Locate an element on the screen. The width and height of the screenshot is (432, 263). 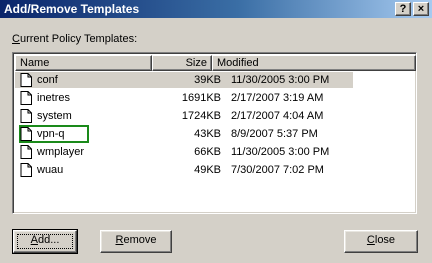
template-modified: 2/17/2007 3:19 AM is located at coordinates (277, 98).